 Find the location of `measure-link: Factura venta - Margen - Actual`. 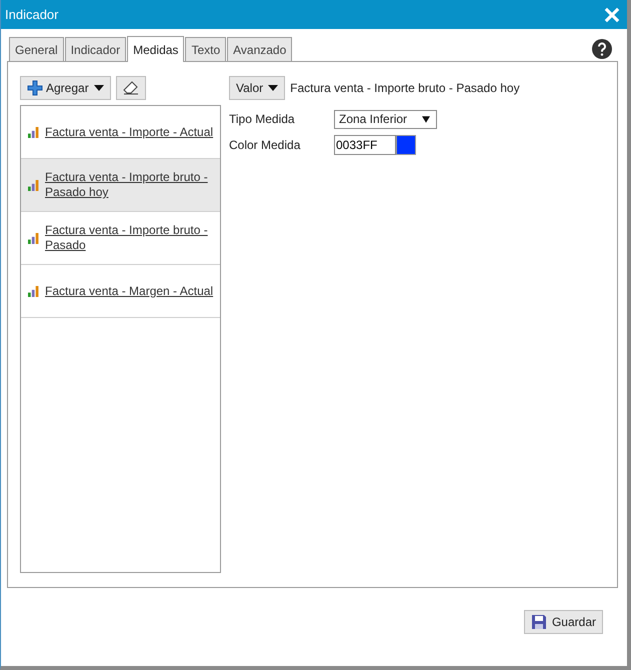

measure-link: Factura venta - Margen - Actual is located at coordinates (129, 291).